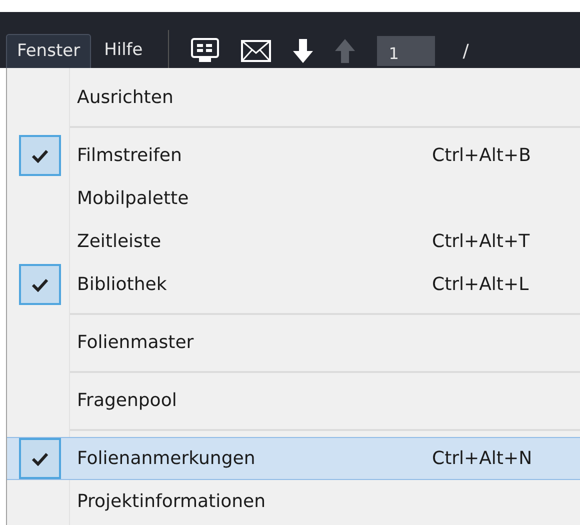 The image size is (580, 525). I want to click on down-arrow-icon, so click(302, 51).